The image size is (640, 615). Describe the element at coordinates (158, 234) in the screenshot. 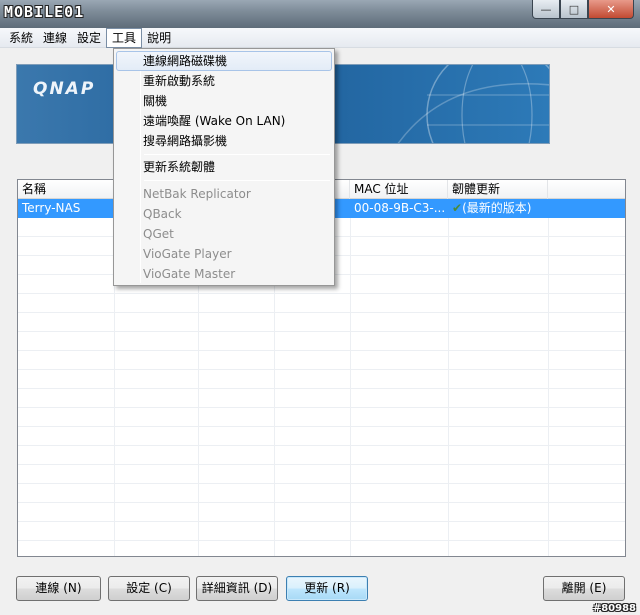

I see `menu-item-qget: QGet` at that location.